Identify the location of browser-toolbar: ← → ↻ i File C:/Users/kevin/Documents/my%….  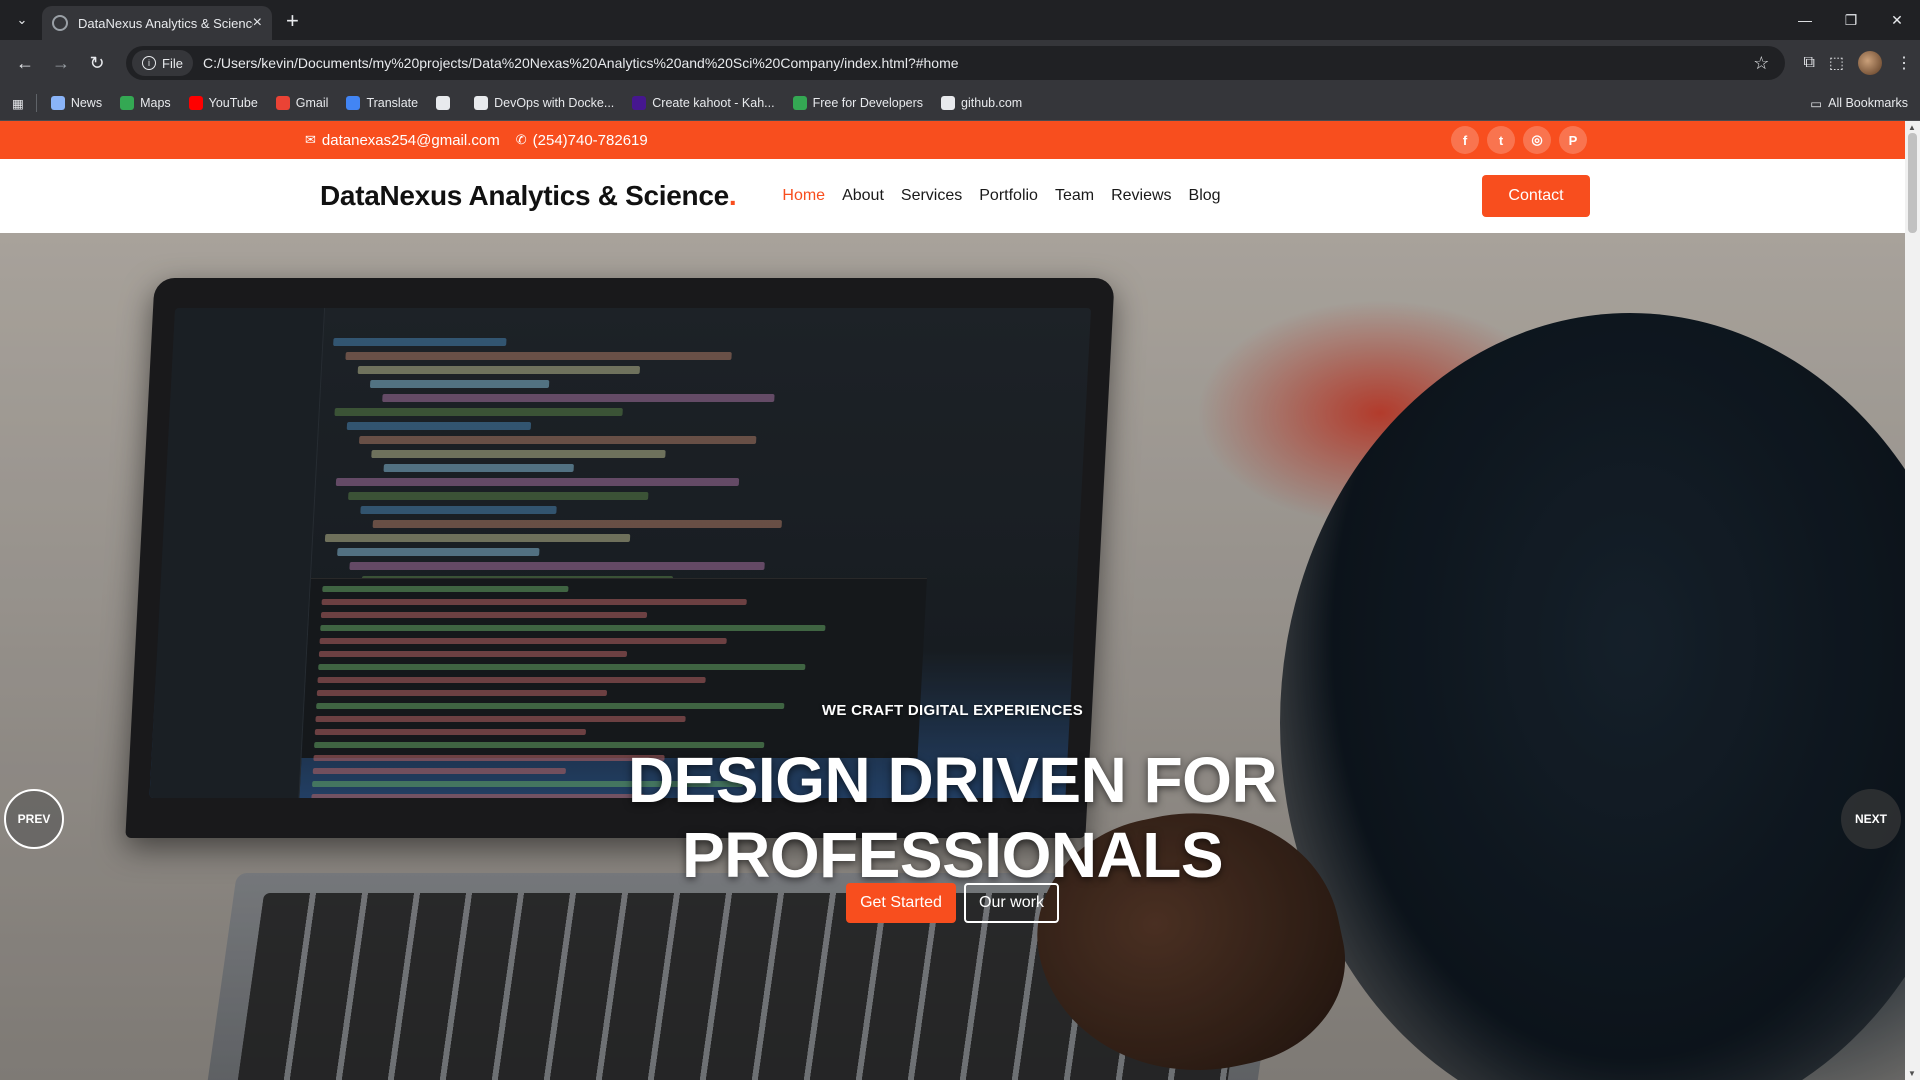
(960, 63).